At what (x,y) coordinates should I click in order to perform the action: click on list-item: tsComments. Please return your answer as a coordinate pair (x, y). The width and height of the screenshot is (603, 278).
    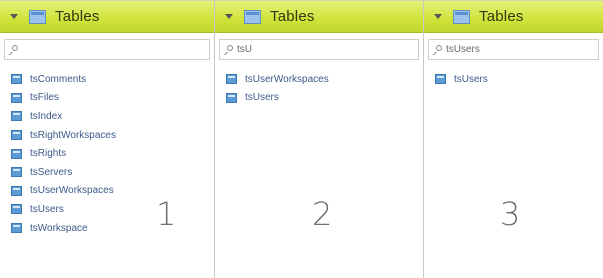
    Looking at the image, I should click on (112, 79).